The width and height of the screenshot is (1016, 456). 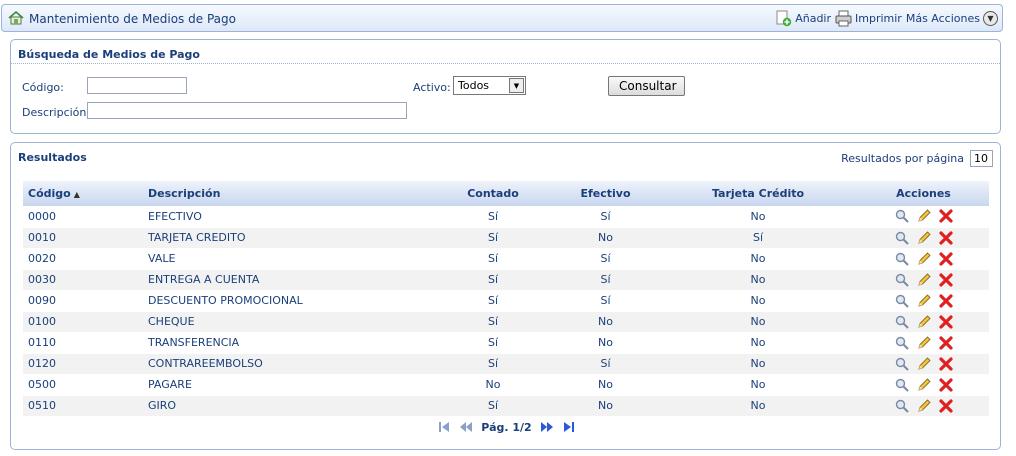 What do you see at coordinates (506, 258) in the screenshot?
I see `table-row: 0020 VALE Sí Sí No` at bounding box center [506, 258].